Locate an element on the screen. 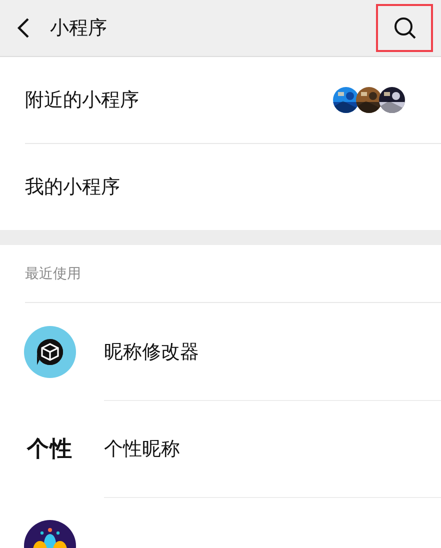  menu-label: 我的小程序 is located at coordinates (72, 187).